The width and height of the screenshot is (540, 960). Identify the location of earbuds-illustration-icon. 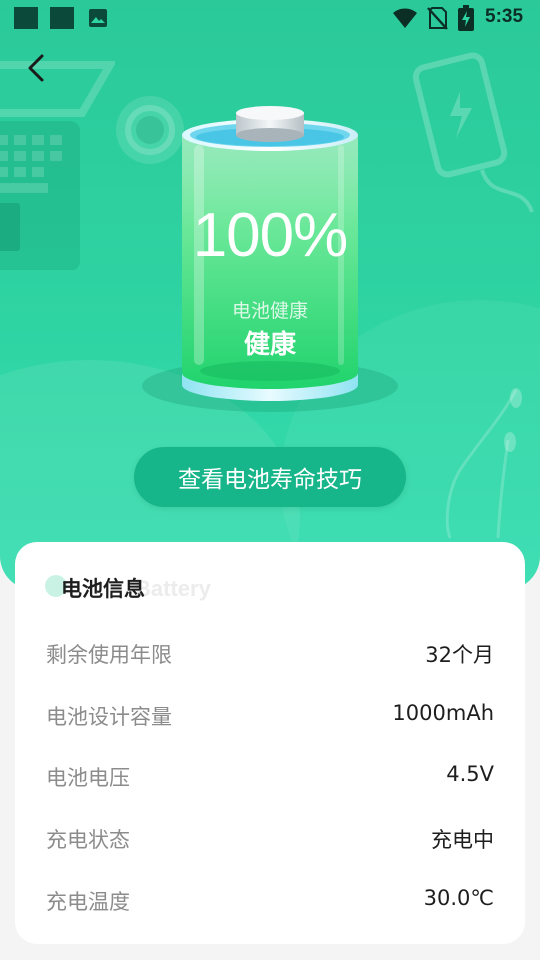
(483, 463).